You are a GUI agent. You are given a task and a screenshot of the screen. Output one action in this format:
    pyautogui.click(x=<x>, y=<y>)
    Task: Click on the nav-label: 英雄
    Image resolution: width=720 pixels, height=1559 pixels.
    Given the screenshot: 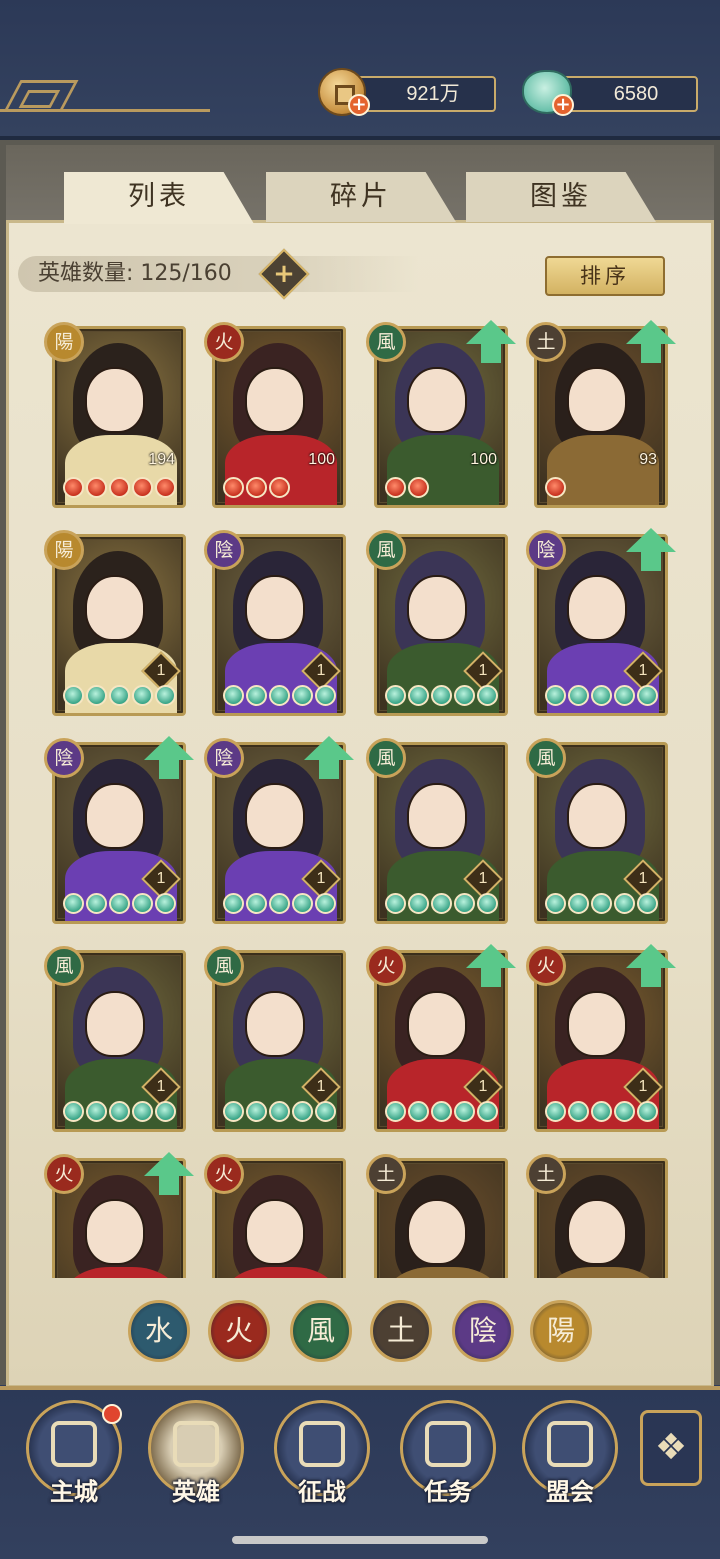 What is the action you would take?
    pyautogui.click(x=196, y=1492)
    